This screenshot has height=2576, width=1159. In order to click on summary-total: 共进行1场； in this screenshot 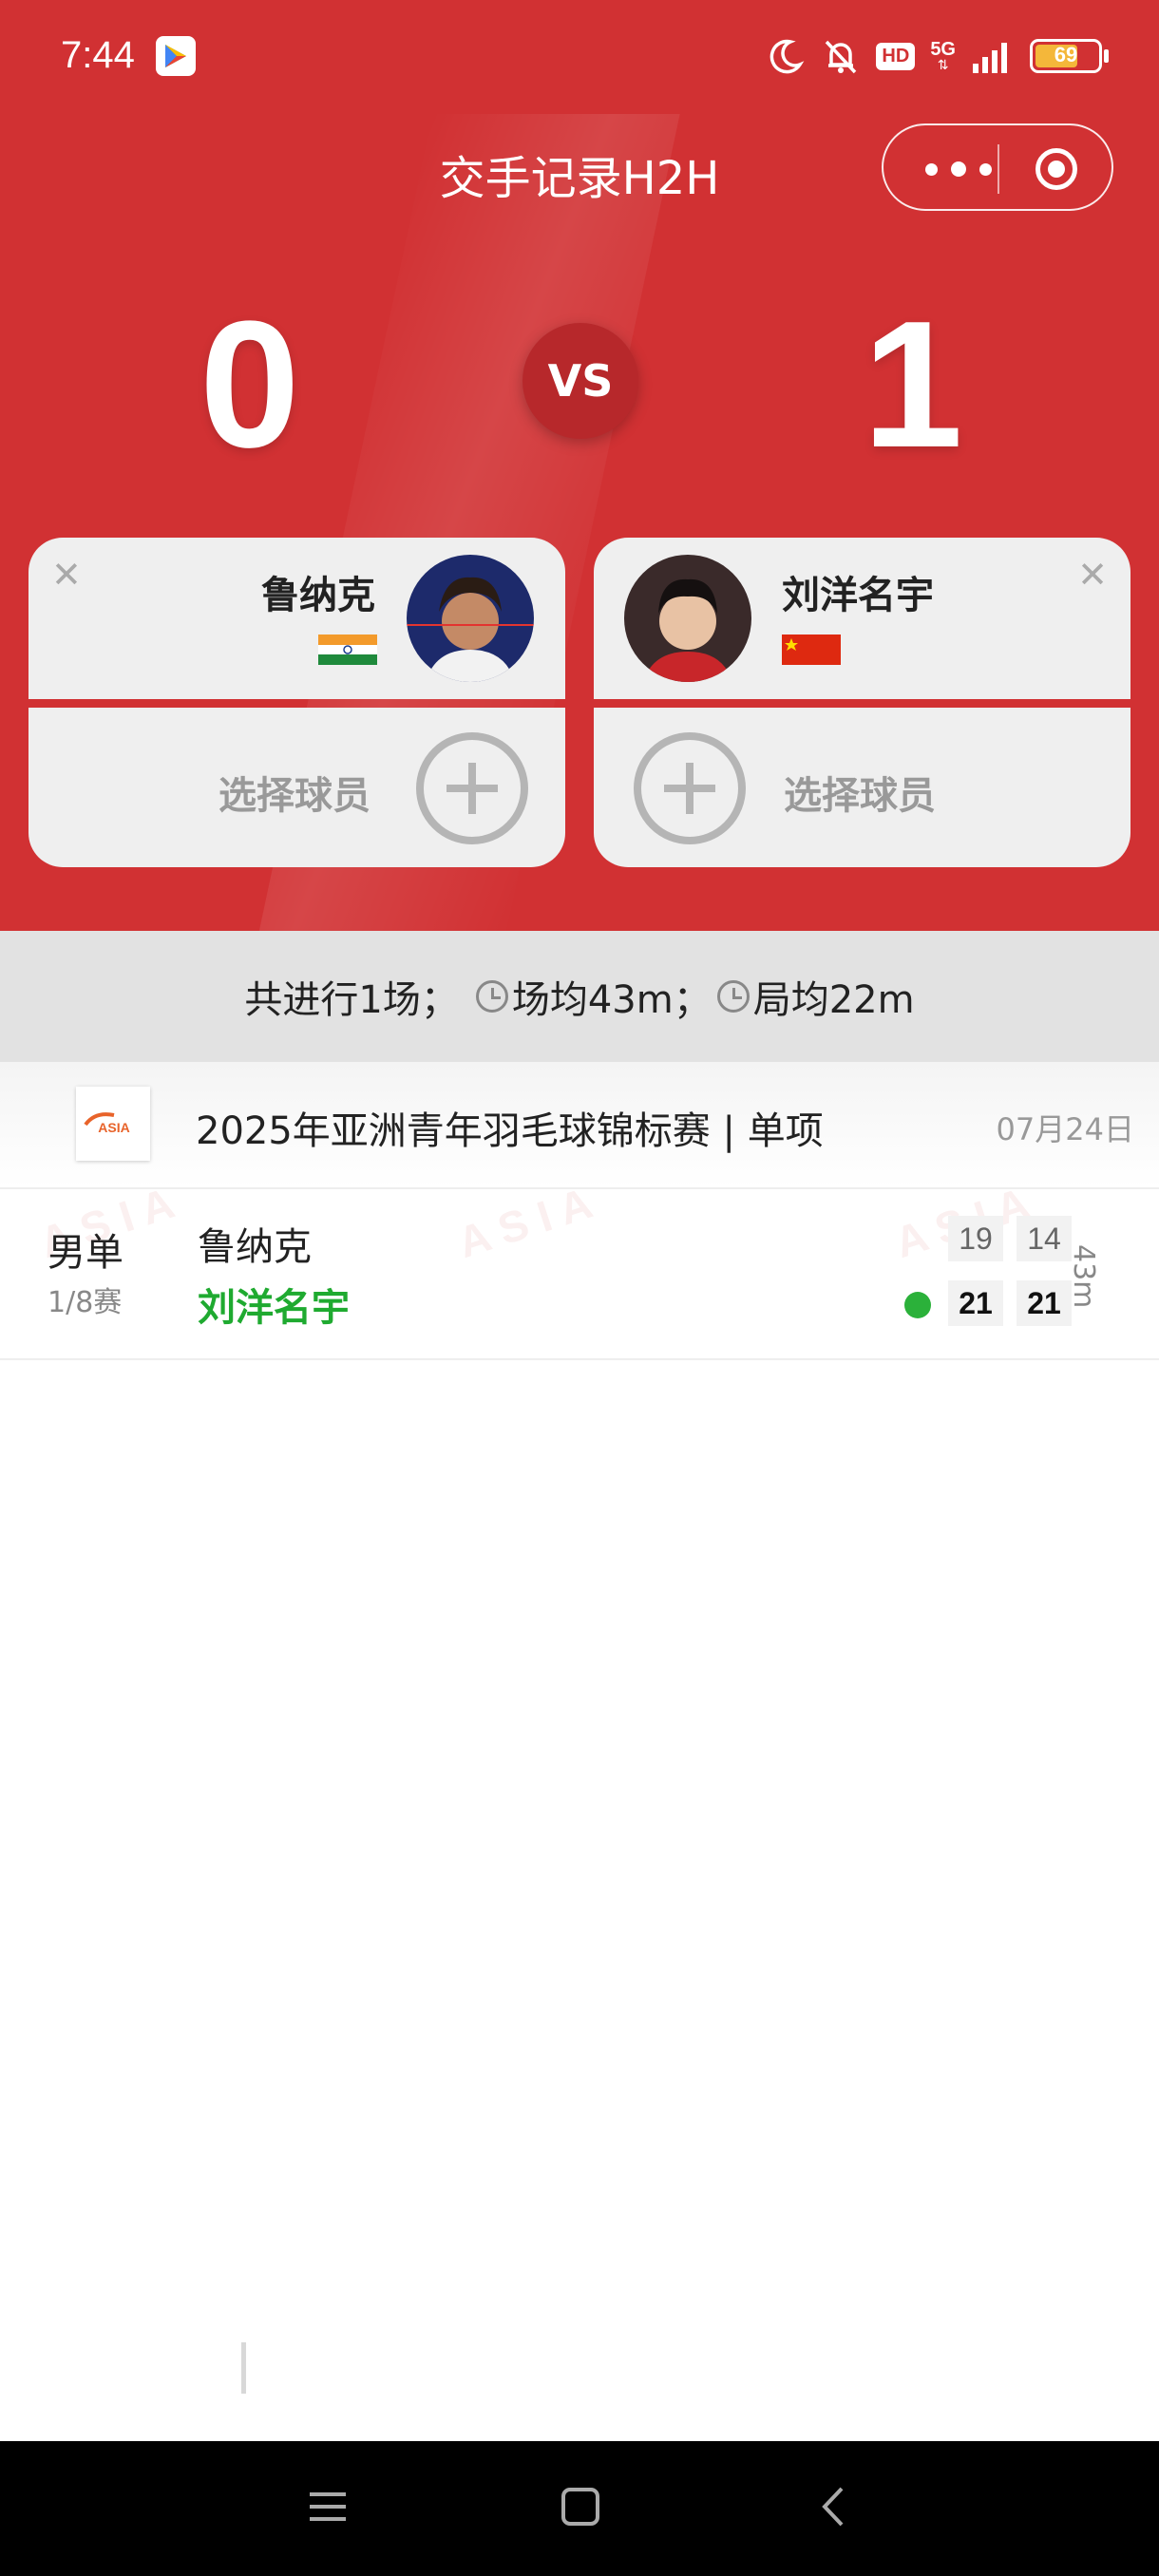, I will do `click(351, 1000)`.